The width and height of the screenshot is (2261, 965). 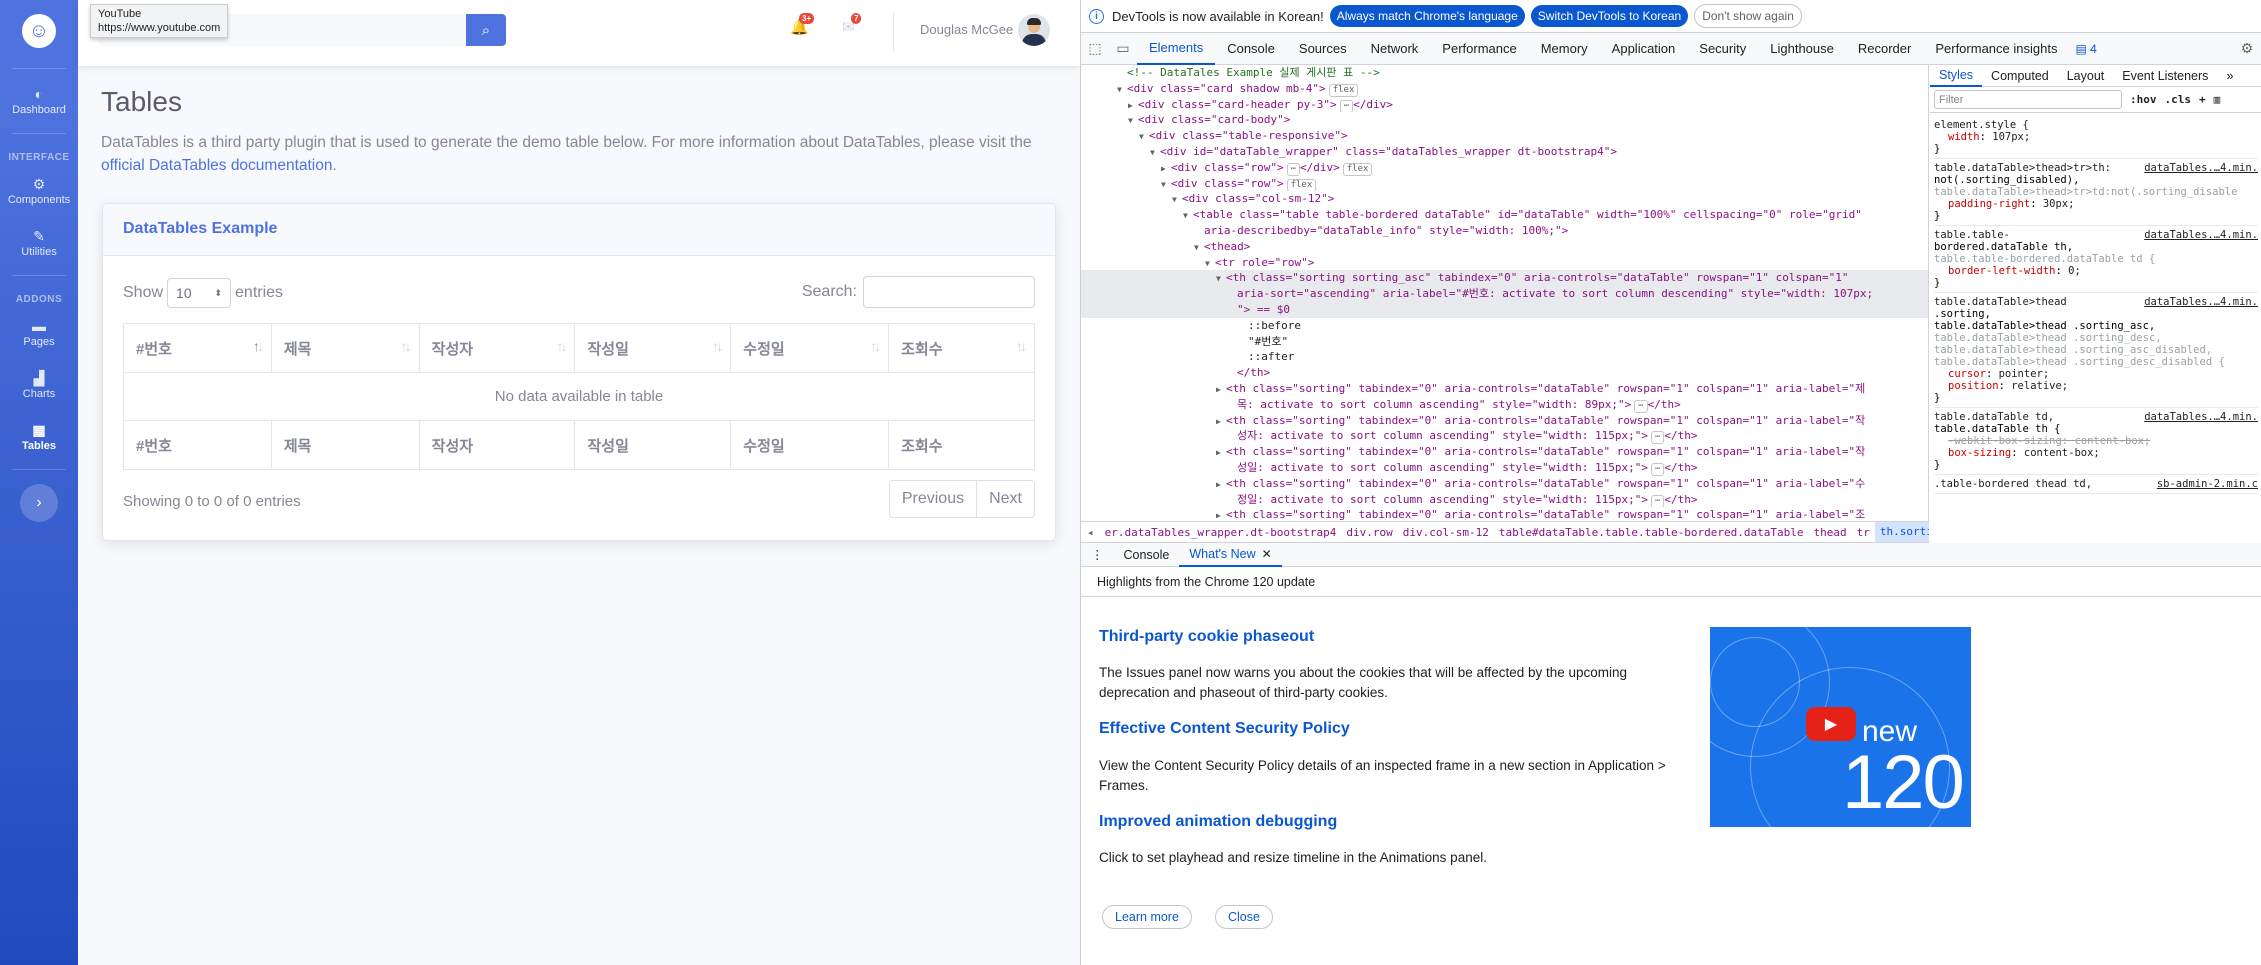 I want to click on close-button: Close, so click(x=1244, y=917).